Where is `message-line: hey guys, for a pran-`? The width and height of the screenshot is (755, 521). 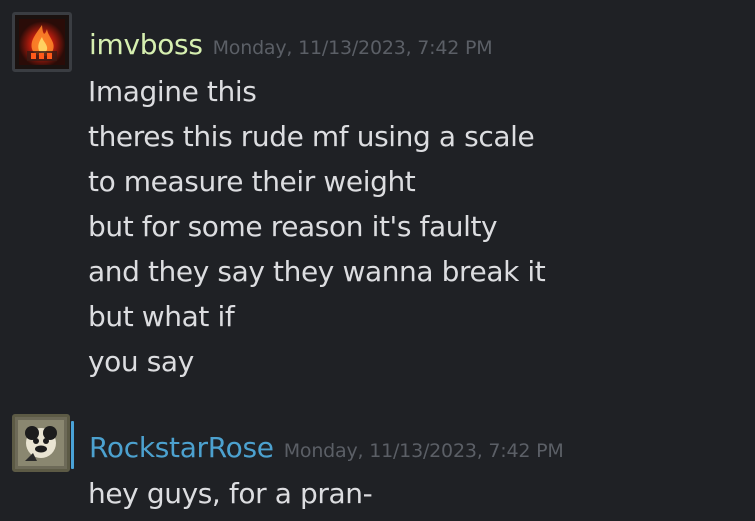 message-line: hey guys, for a pran- is located at coordinates (230, 493).